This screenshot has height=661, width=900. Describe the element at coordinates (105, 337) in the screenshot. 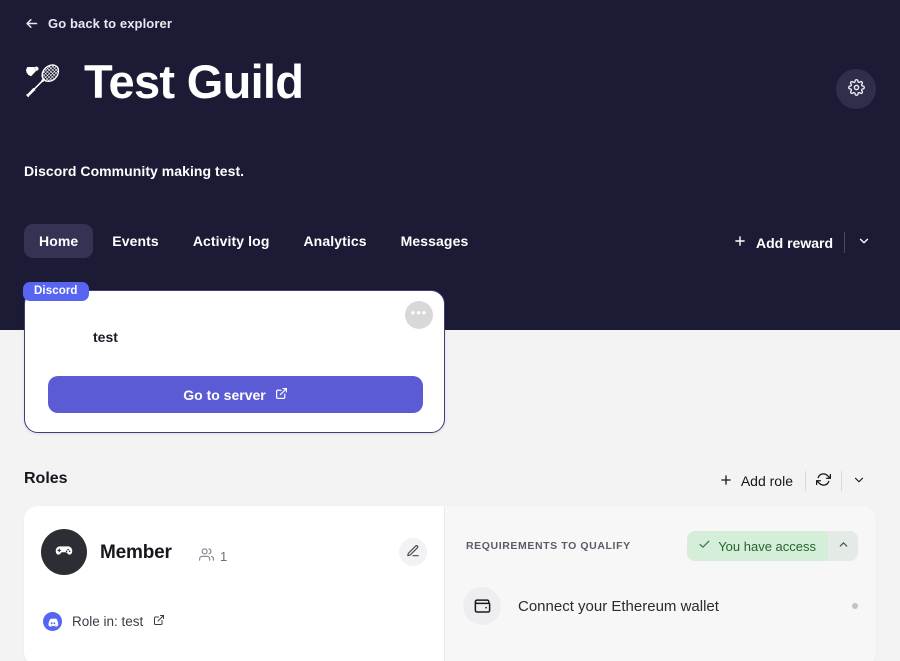

I see `platform-card-name: test` at that location.